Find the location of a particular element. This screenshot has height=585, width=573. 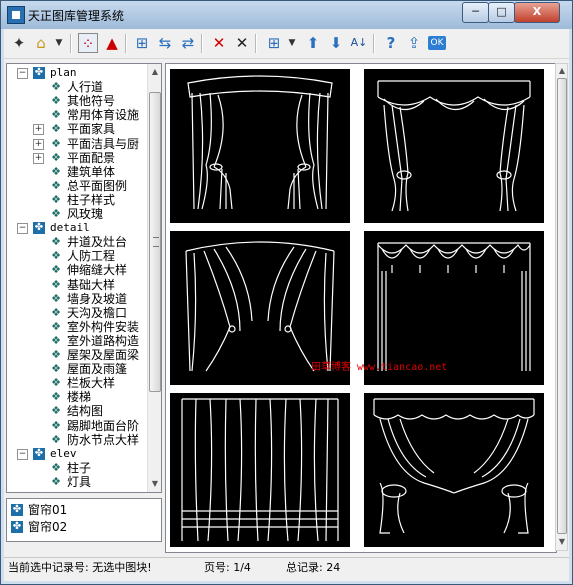

status-total: 总记录: 24 is located at coordinates (313, 567).